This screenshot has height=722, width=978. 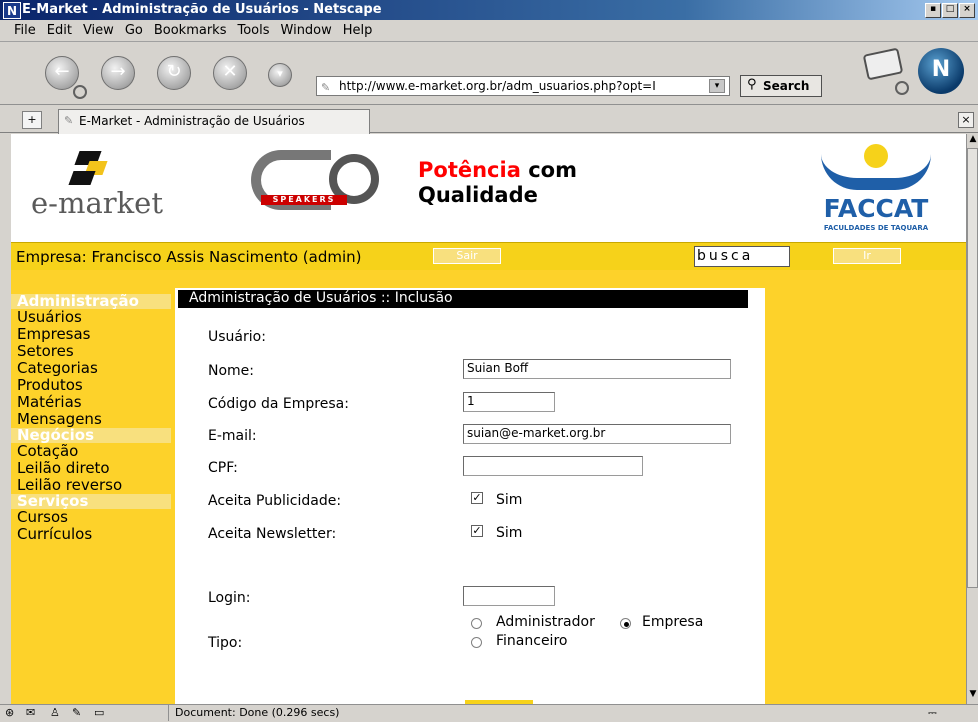 What do you see at coordinates (786, 86) in the screenshot?
I see `search-label: Search` at bounding box center [786, 86].